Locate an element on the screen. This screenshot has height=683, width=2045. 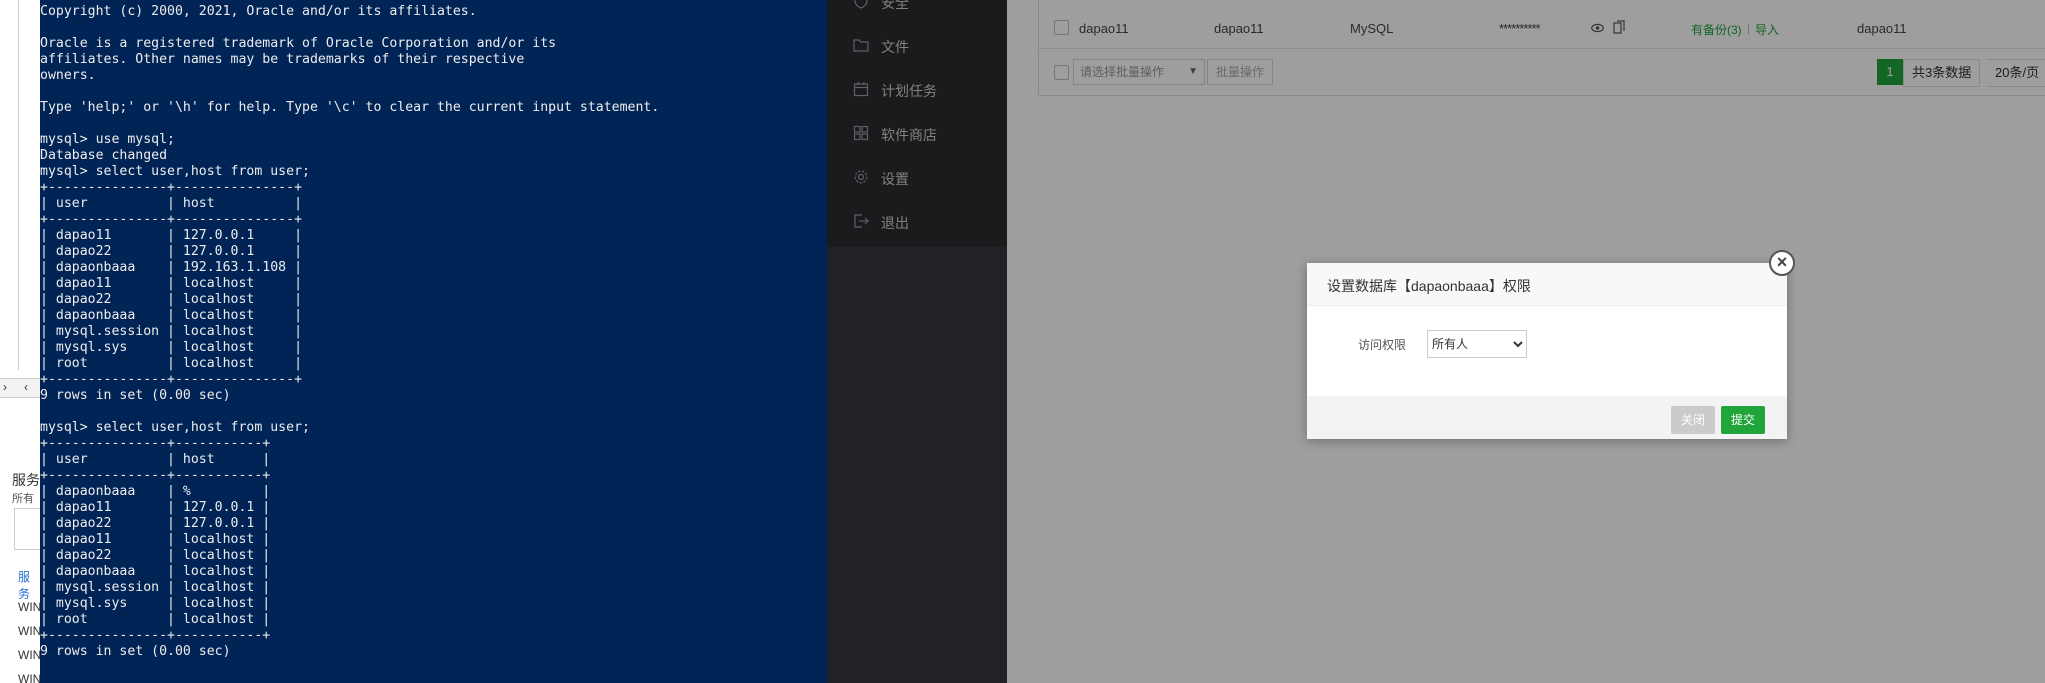
dialog-title: 设置数据库【dapaonbaaa】权限 is located at coordinates (1429, 286).